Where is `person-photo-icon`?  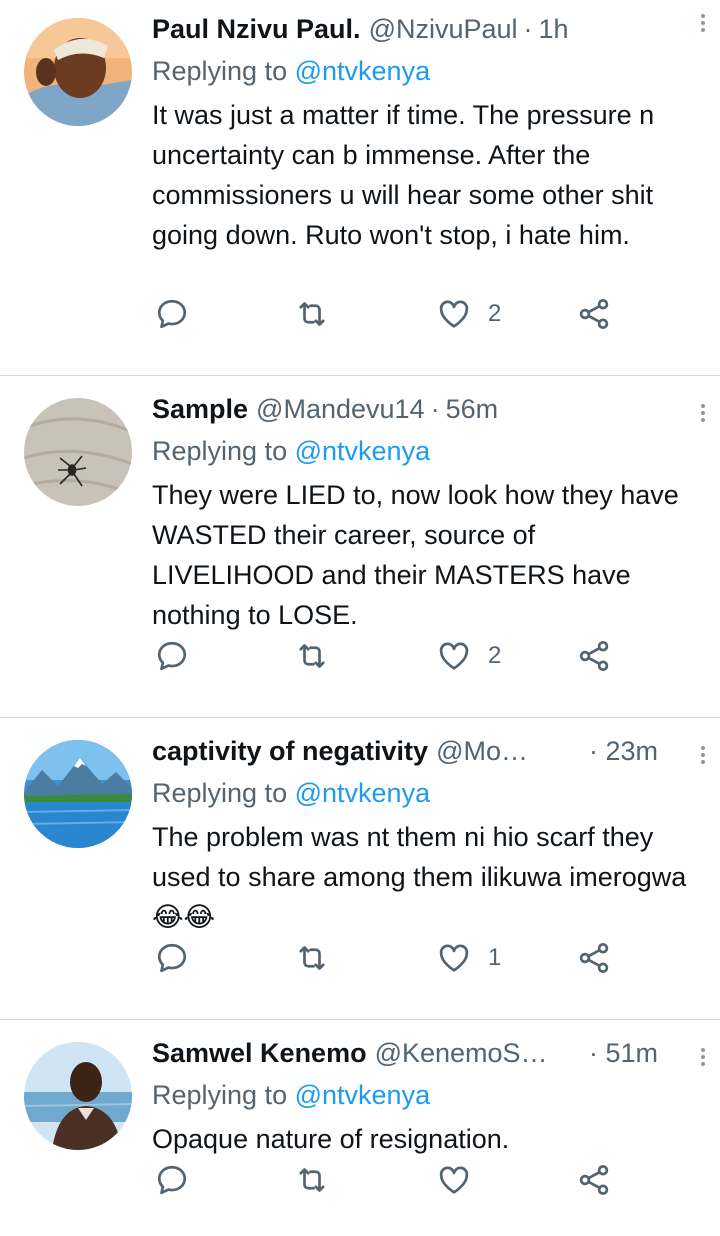
person-photo-icon is located at coordinates (78, 72).